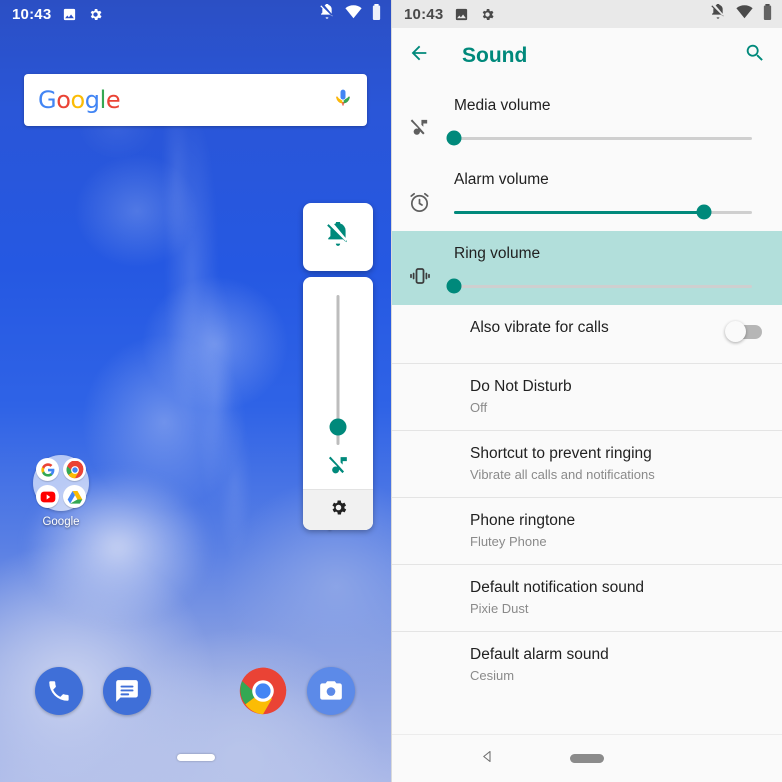 This screenshot has width=782, height=782. I want to click on back-arrow-icon, so click(419, 55).